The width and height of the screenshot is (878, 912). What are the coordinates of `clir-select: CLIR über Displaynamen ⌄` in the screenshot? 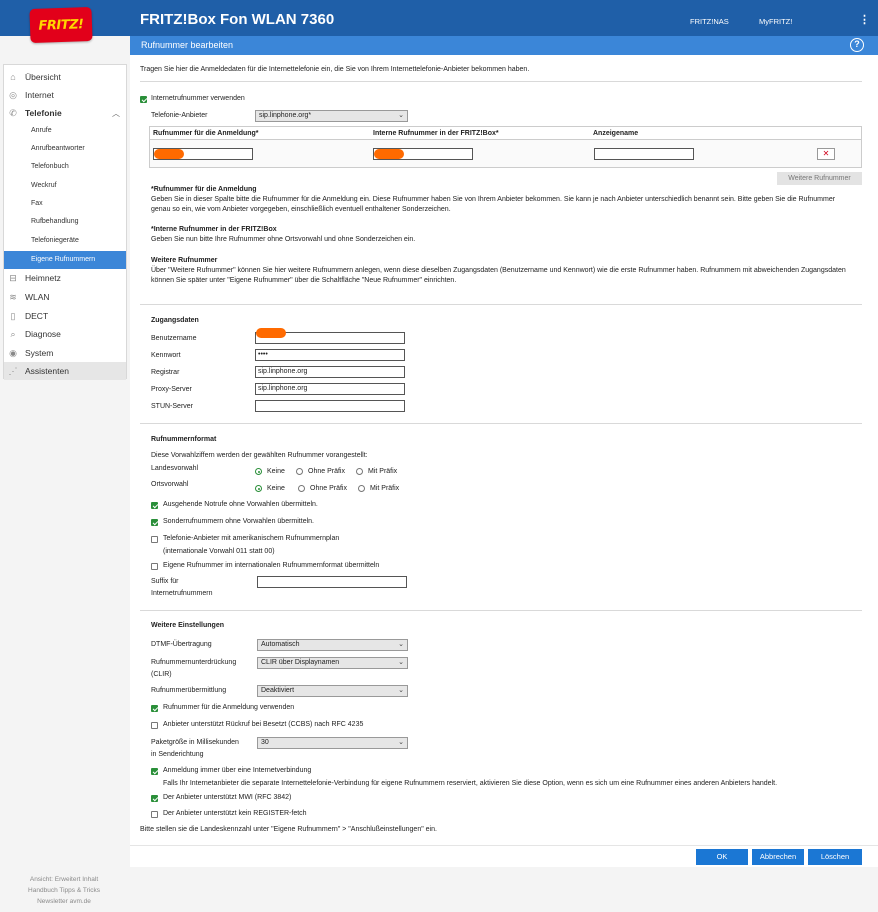 It's located at (332, 663).